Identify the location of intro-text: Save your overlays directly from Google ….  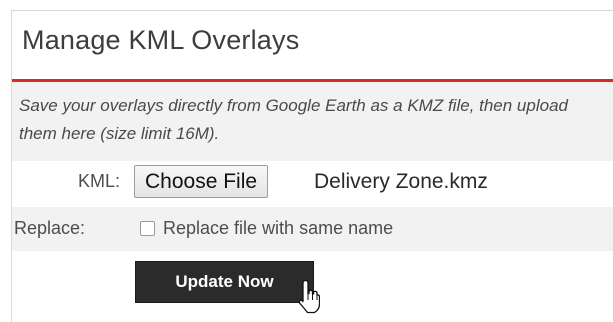
(293, 119).